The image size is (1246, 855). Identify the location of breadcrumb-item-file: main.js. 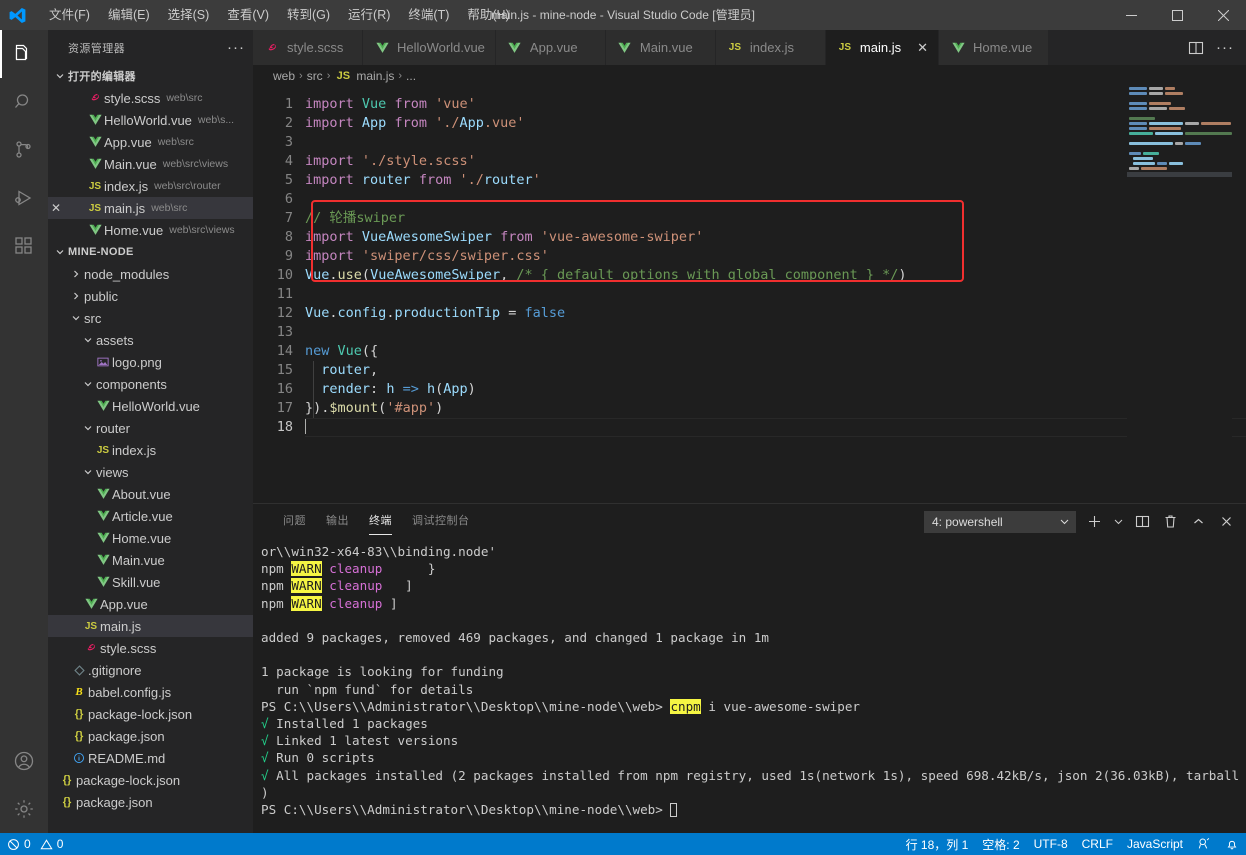
(375, 76).